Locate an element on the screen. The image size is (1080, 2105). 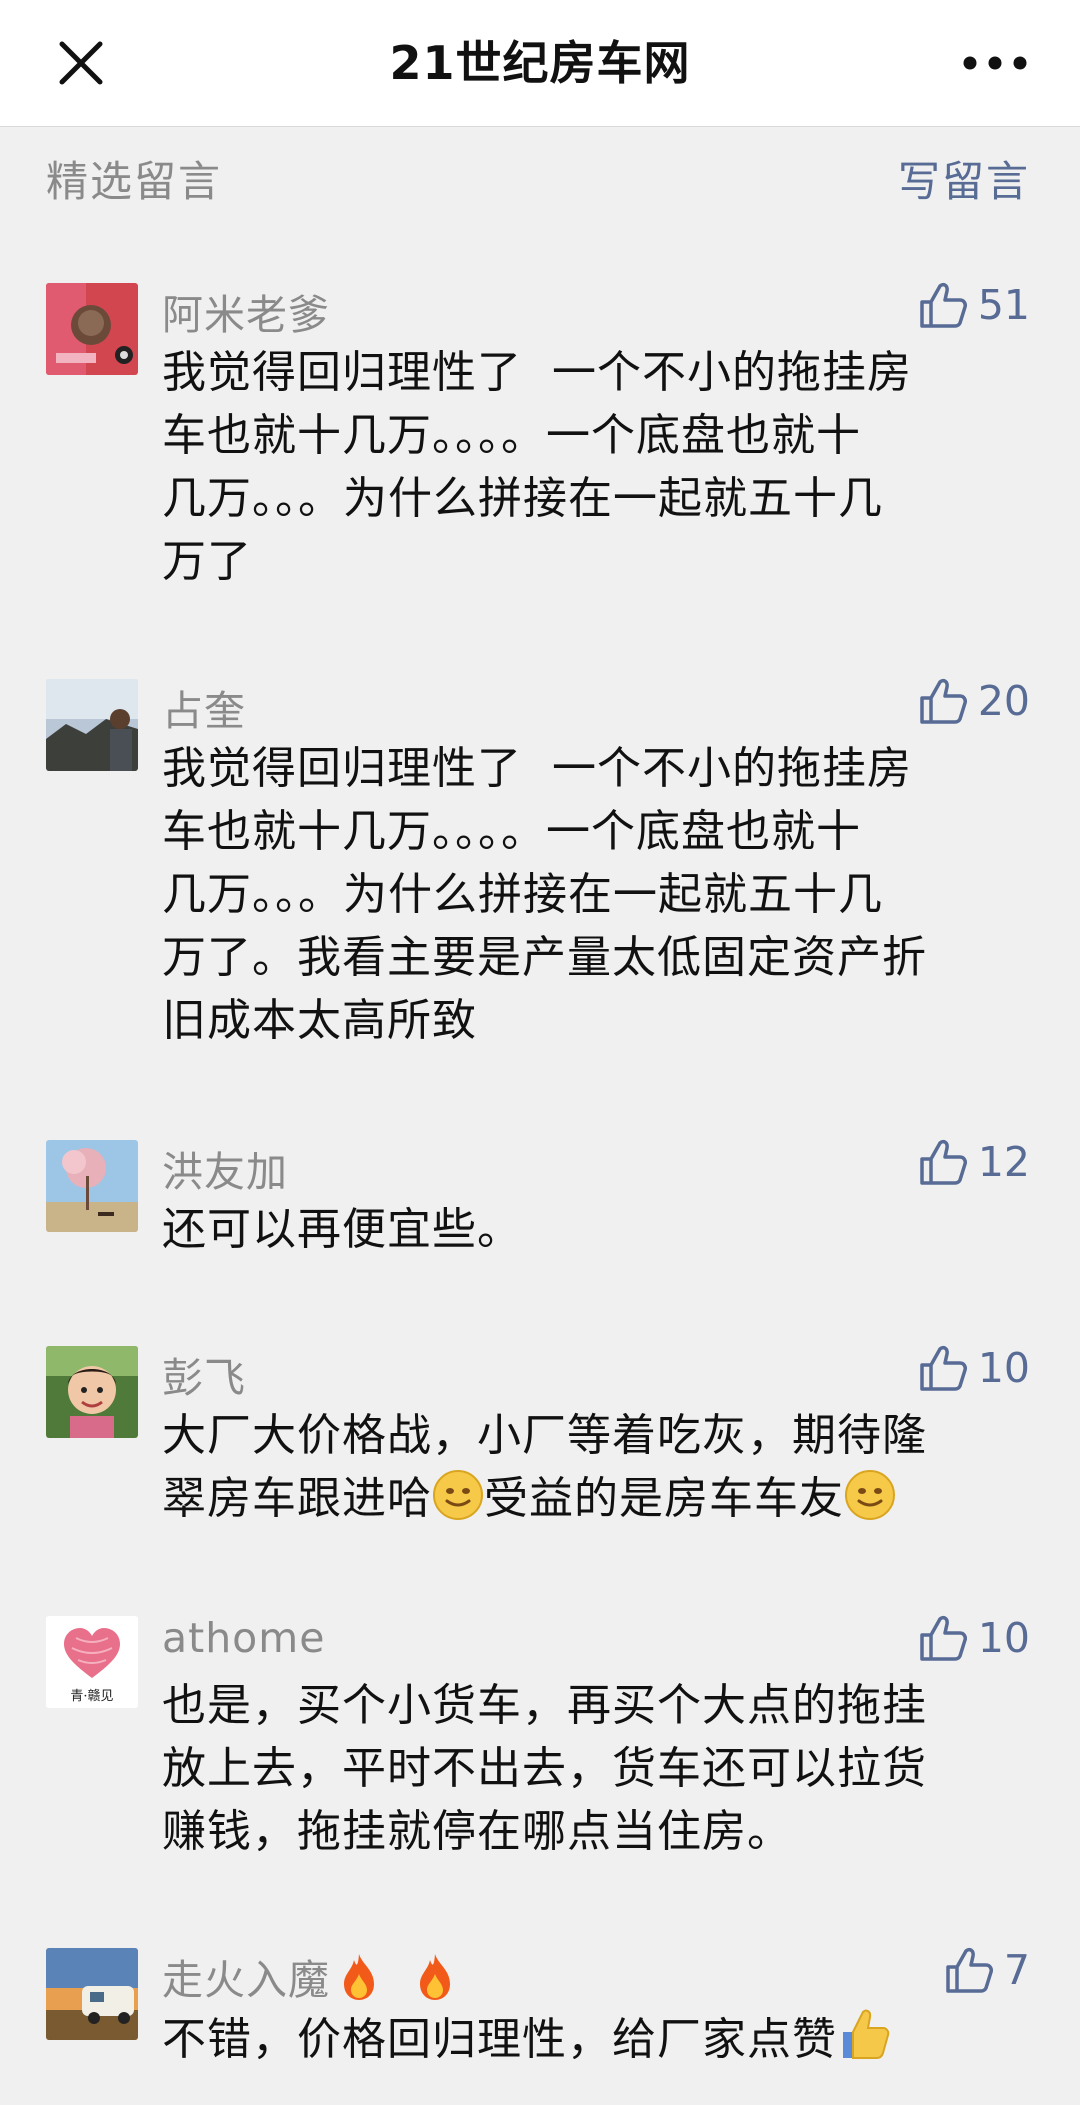
comment-text: 还可以再便宜些。 is located at coordinates (342, 1229).